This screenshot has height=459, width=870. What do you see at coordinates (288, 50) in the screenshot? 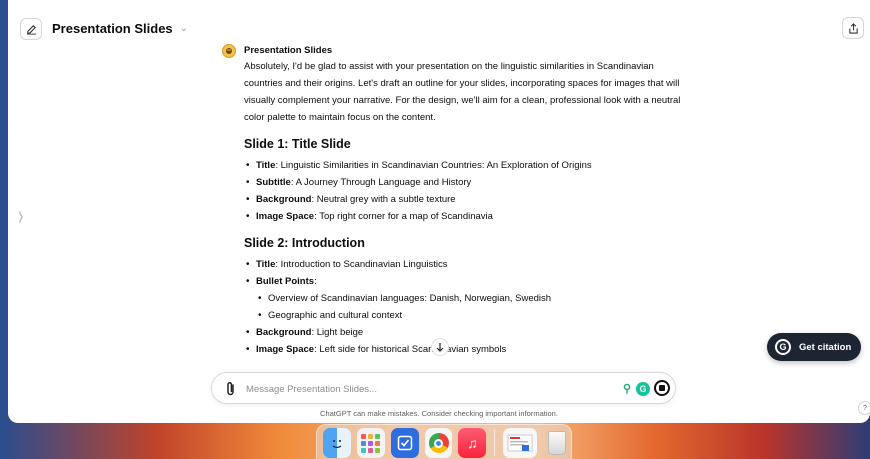
I see `message-author: Presentation Slides` at bounding box center [288, 50].